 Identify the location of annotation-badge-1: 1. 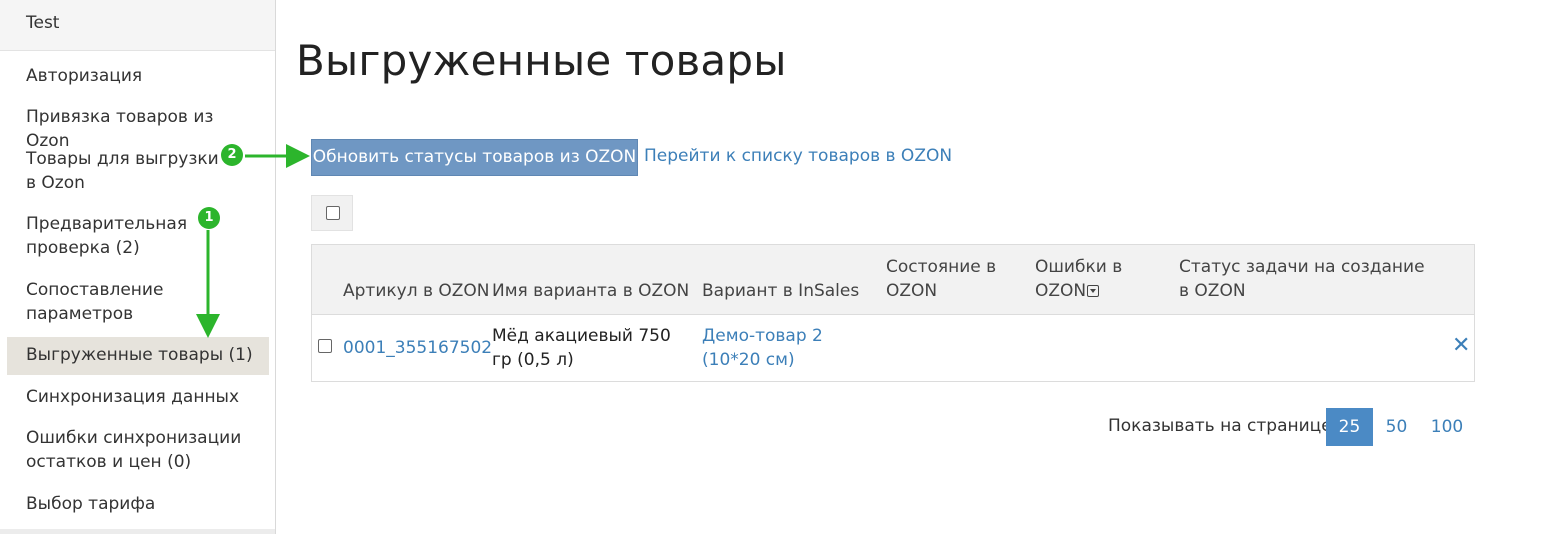
(209, 218).